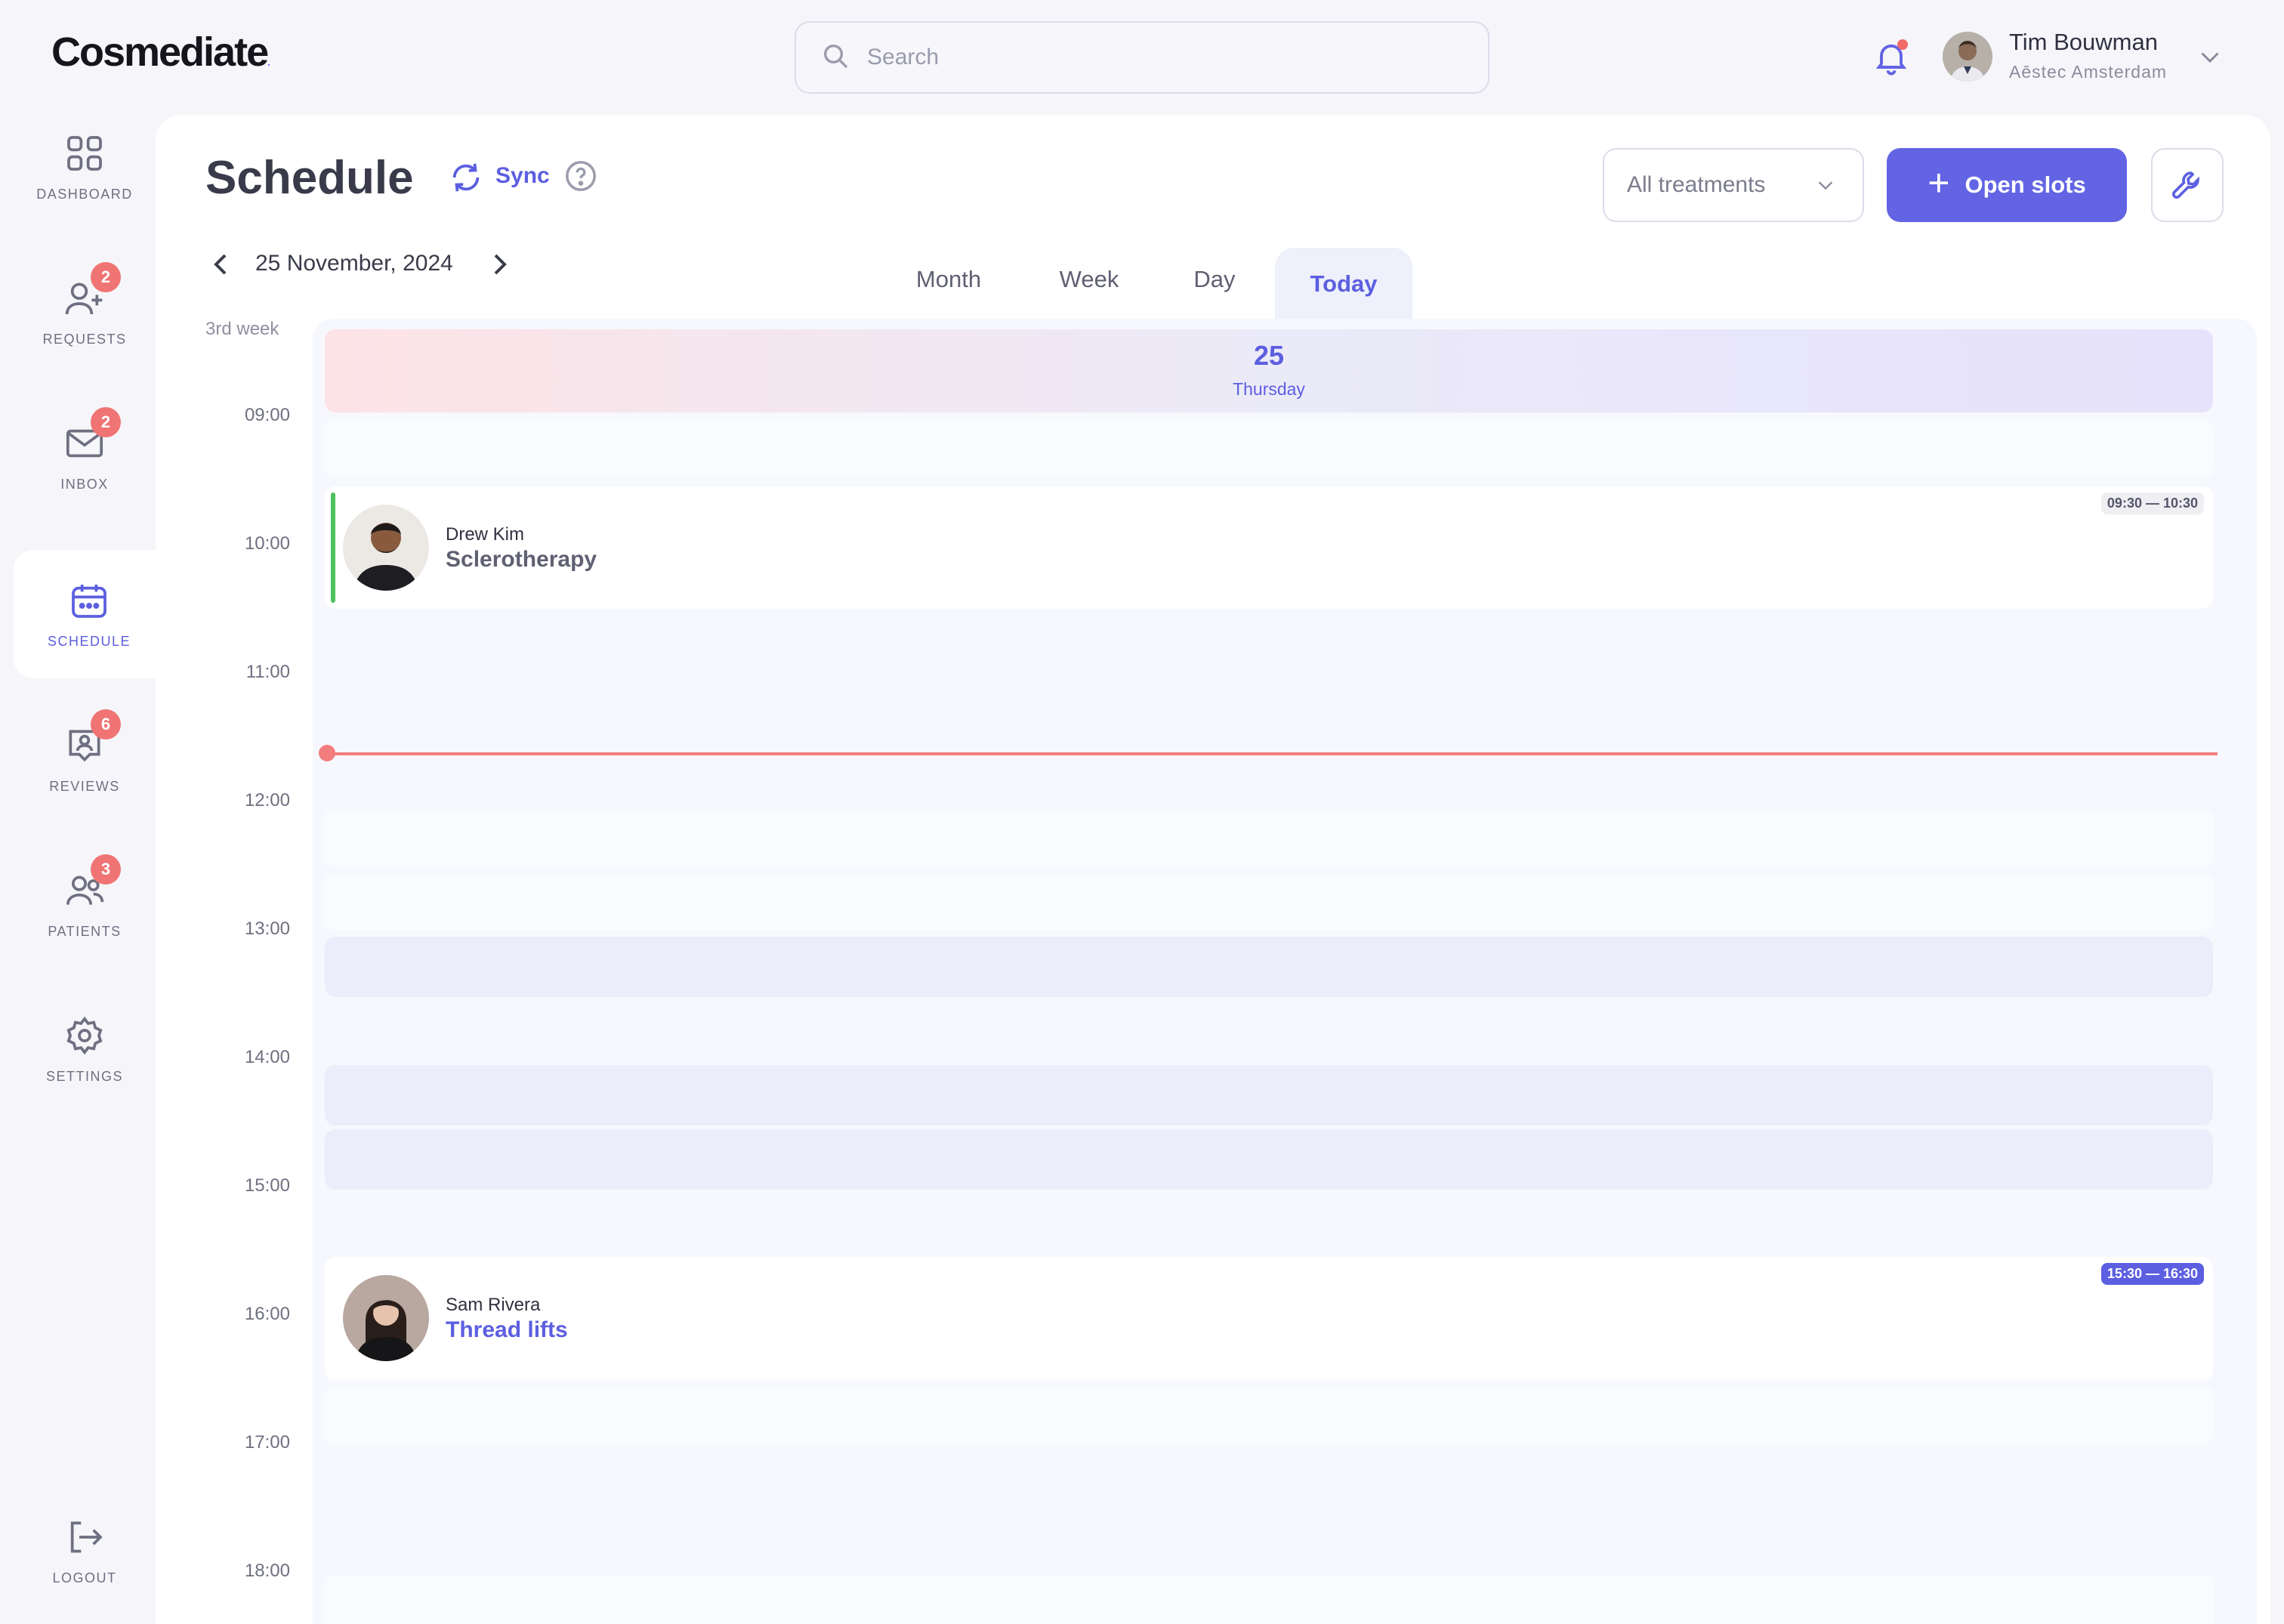 This screenshot has width=2284, height=1624. I want to click on user-plus-icon: 2, so click(92, 290).